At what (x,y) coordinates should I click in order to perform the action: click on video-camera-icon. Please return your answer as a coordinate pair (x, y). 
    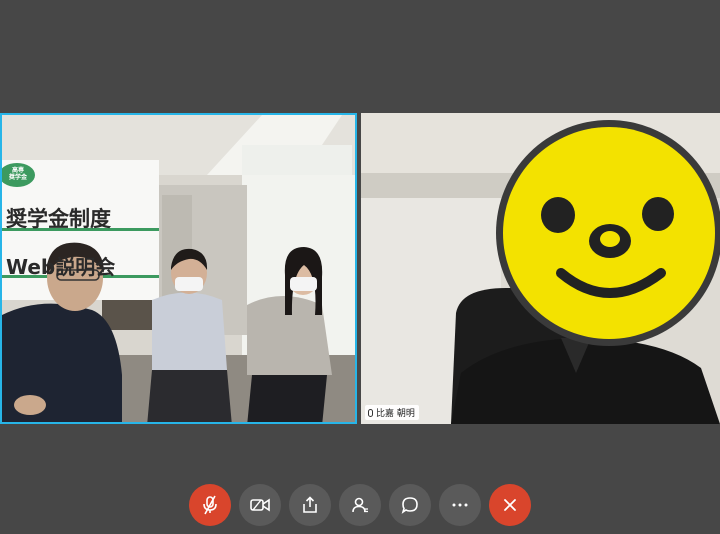
    Looking at the image, I should click on (260, 505).